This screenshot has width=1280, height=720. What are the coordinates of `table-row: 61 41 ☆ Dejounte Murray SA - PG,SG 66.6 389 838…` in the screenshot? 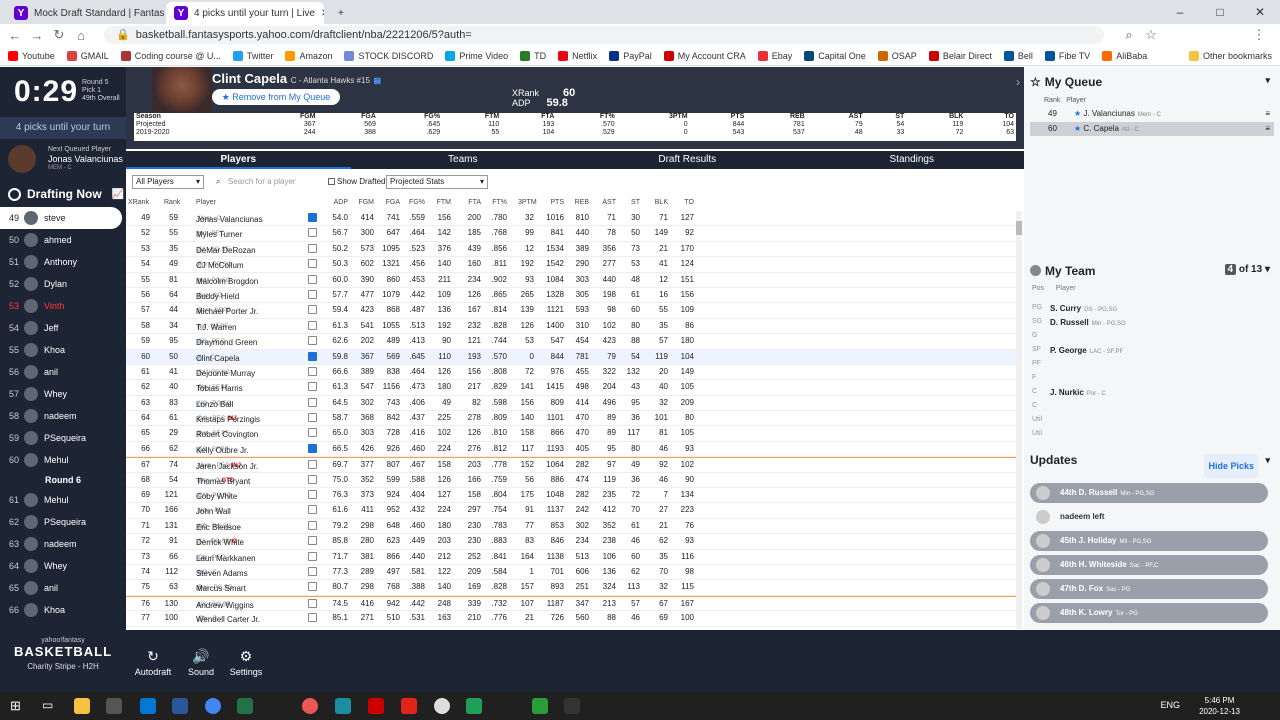 It's located at (571, 373).